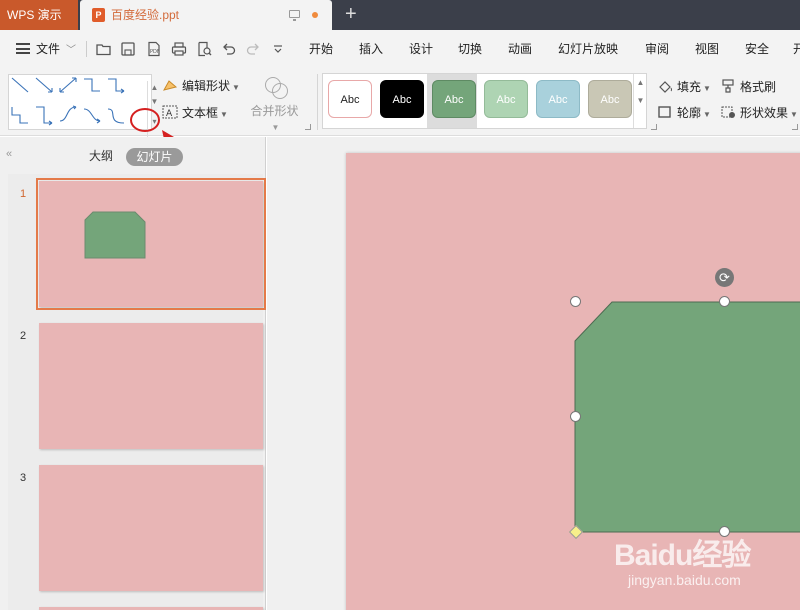 This screenshot has height=610, width=800. Describe the element at coordinates (687, 417) in the screenshot. I see `selection-outline` at that location.